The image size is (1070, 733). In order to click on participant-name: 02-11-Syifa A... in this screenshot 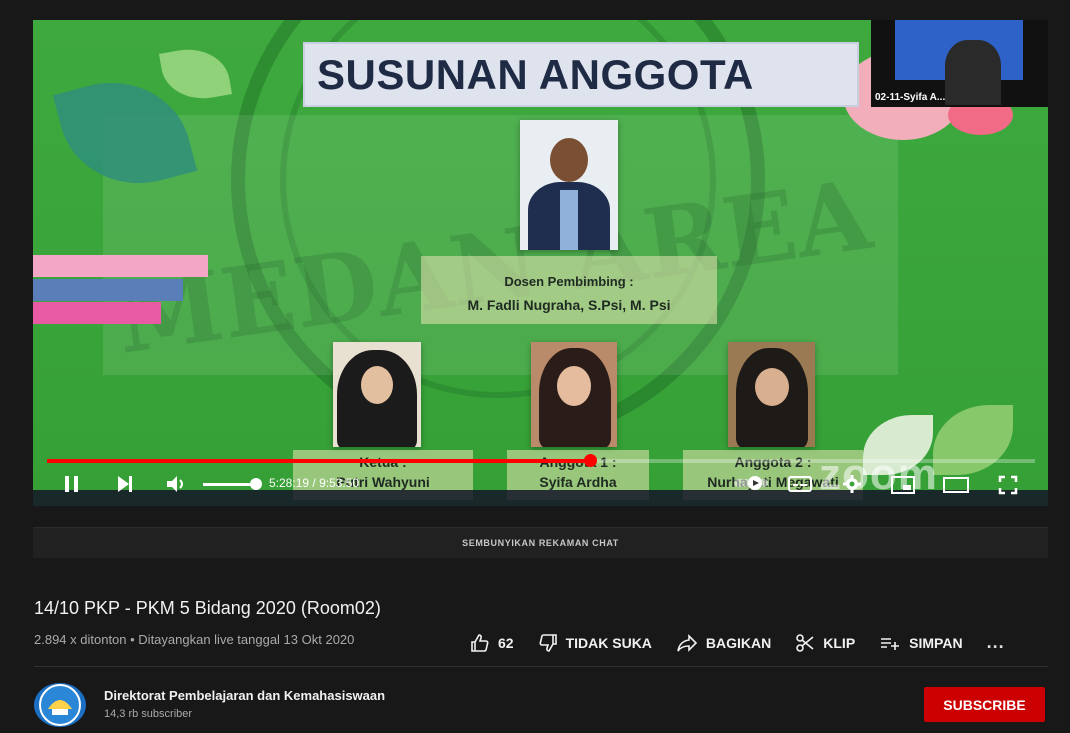, I will do `click(910, 97)`.